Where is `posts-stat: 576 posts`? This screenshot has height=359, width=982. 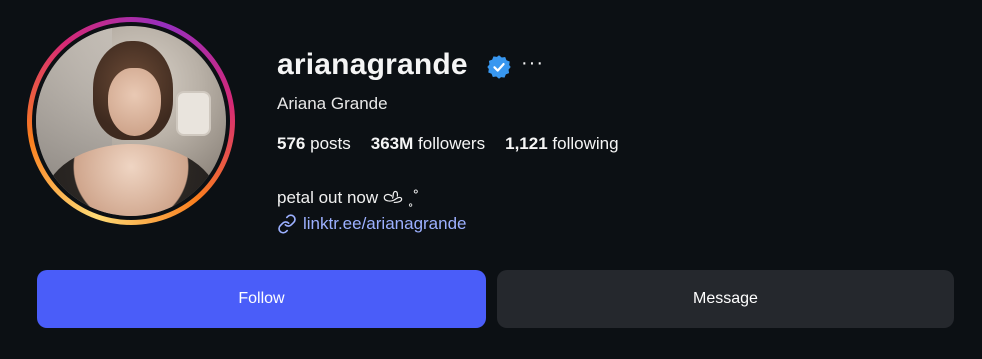 posts-stat: 576 posts is located at coordinates (314, 144).